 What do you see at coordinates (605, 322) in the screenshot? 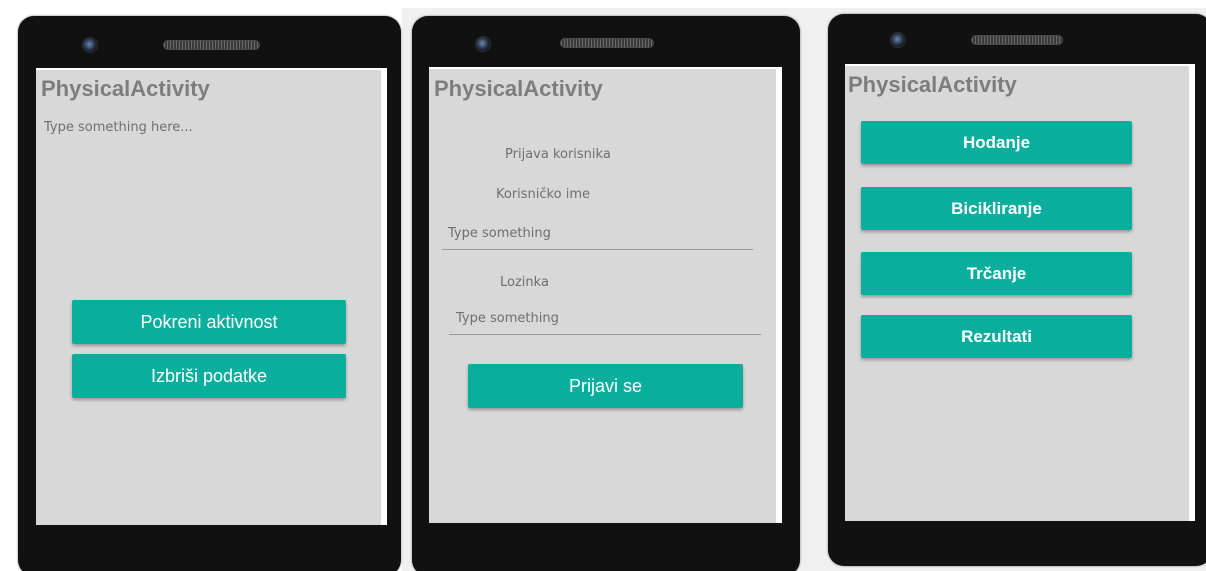
I see `password-field` at bounding box center [605, 322].